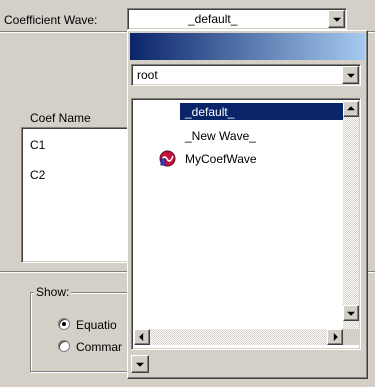  What do you see at coordinates (238, 337) in the screenshot?
I see `horizontal-scrollbar` at bounding box center [238, 337].